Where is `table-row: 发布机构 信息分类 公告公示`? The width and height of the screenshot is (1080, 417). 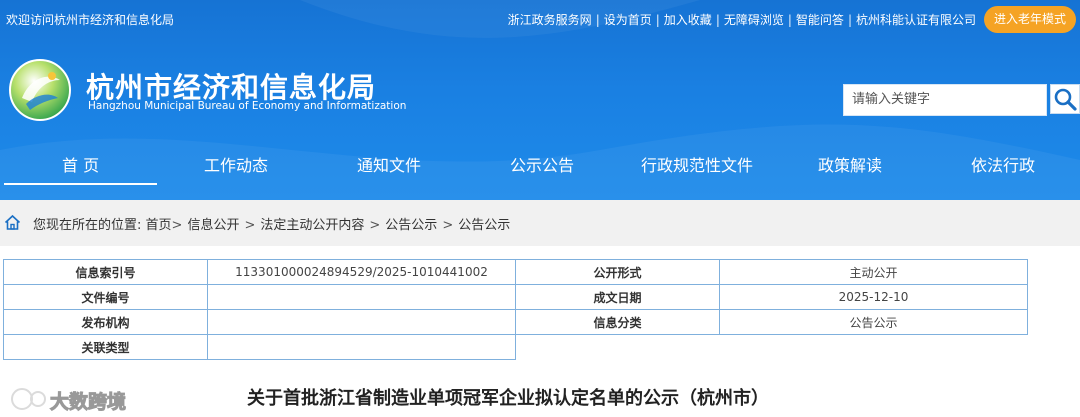 table-row: 发布机构 信息分类 公告公示 is located at coordinates (515, 322).